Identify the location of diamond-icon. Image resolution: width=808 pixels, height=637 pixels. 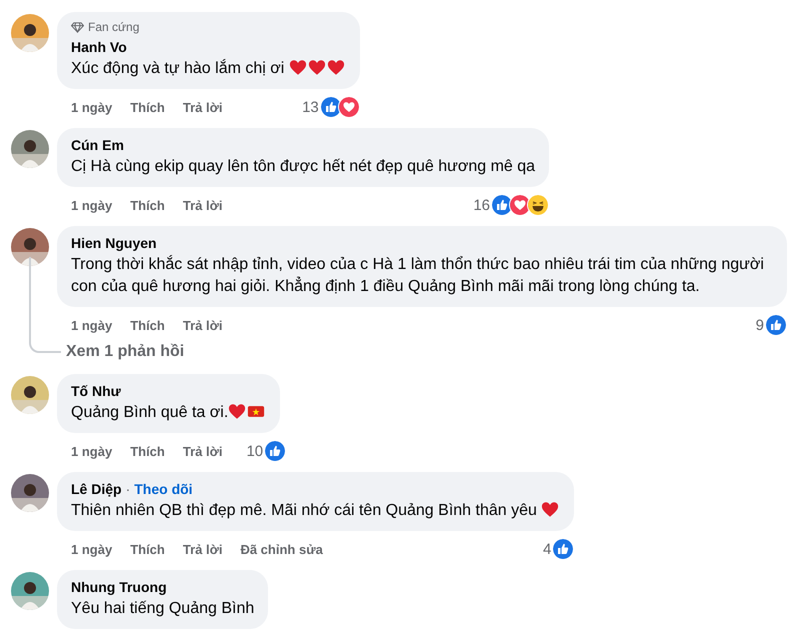
(77, 27).